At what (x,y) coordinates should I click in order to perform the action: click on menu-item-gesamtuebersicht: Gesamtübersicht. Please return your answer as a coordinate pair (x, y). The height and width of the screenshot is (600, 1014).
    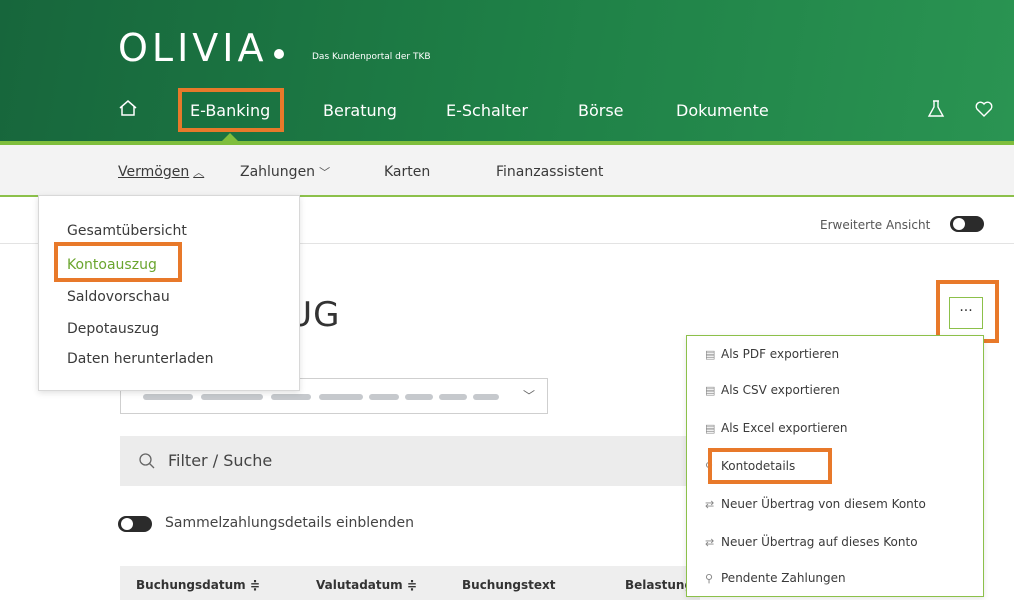
    Looking at the image, I should click on (127, 231).